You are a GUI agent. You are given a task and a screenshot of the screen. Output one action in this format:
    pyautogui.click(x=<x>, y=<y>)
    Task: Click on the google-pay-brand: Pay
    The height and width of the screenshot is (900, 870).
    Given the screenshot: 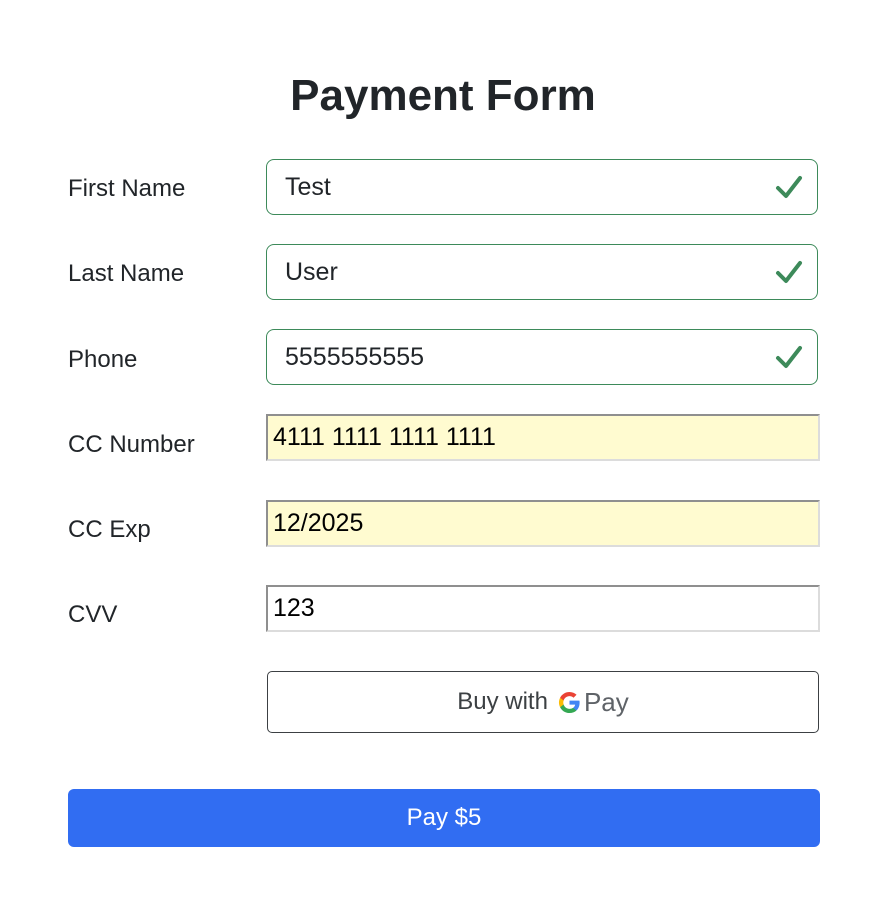 What is the action you would take?
    pyautogui.click(x=606, y=701)
    